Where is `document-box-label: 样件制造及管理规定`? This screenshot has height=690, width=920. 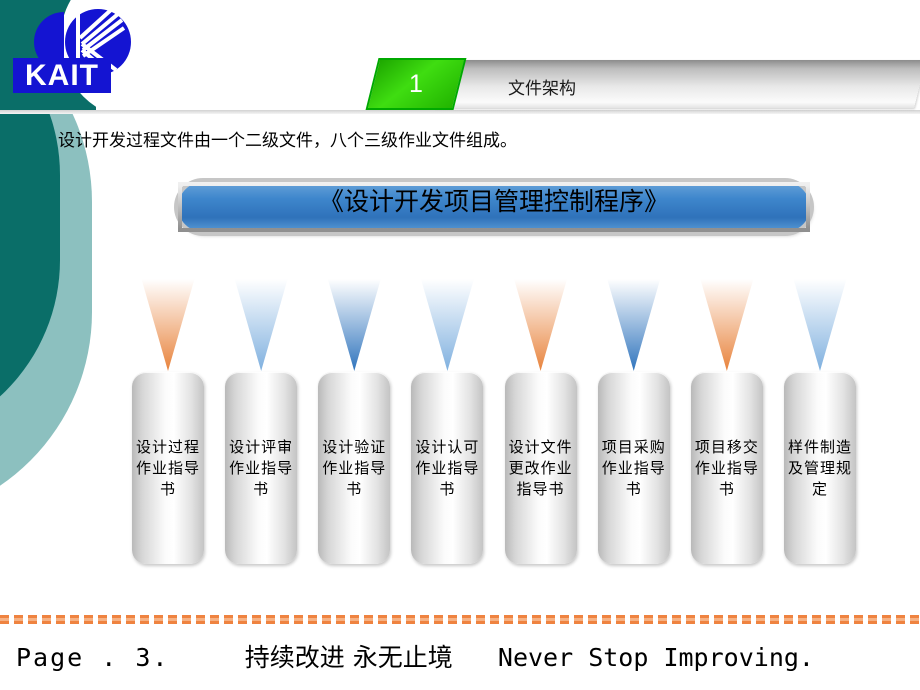 document-box-label: 样件制造及管理规定 is located at coordinates (819, 467).